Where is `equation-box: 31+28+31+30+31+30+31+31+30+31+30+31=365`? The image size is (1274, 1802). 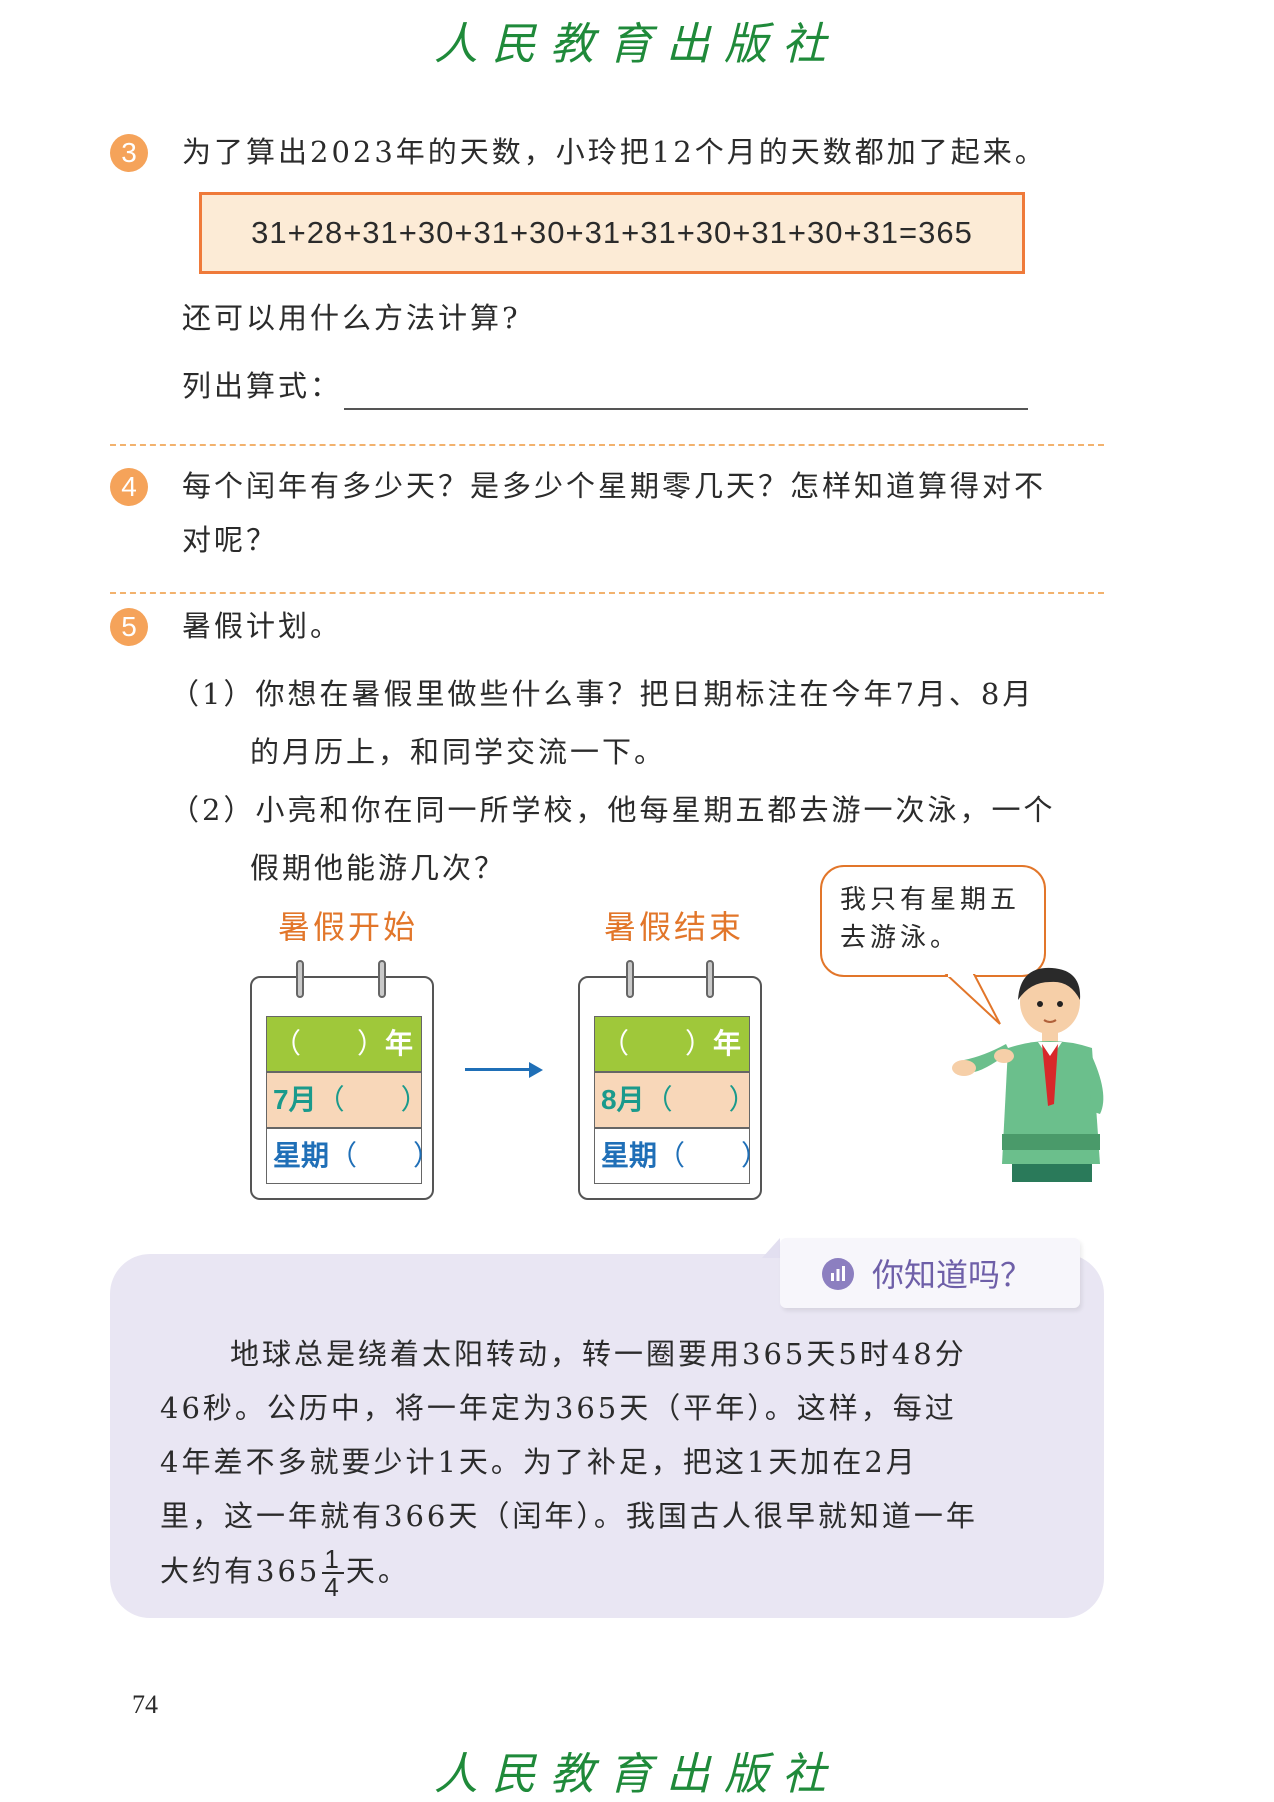
equation-box: 31+28+31+30+31+30+31+31+30+31+30+31=365 is located at coordinates (612, 233).